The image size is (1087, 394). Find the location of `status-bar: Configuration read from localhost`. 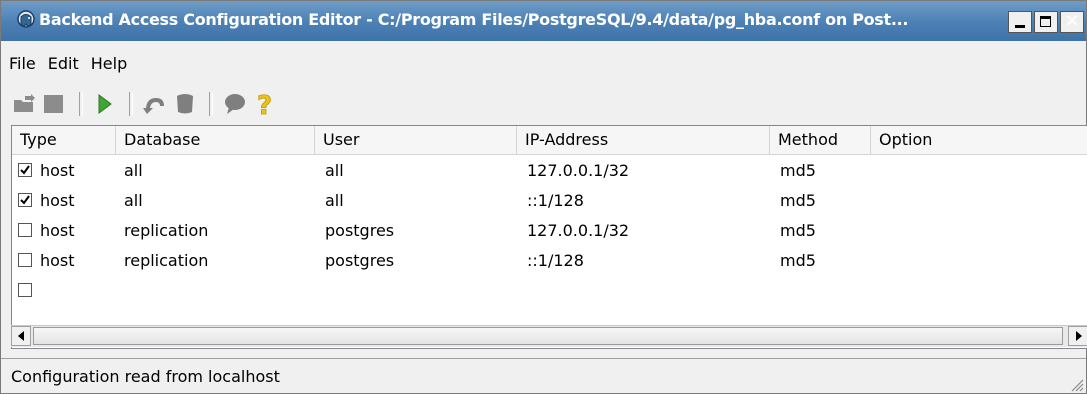

status-bar: Configuration read from localhost is located at coordinates (543, 376).